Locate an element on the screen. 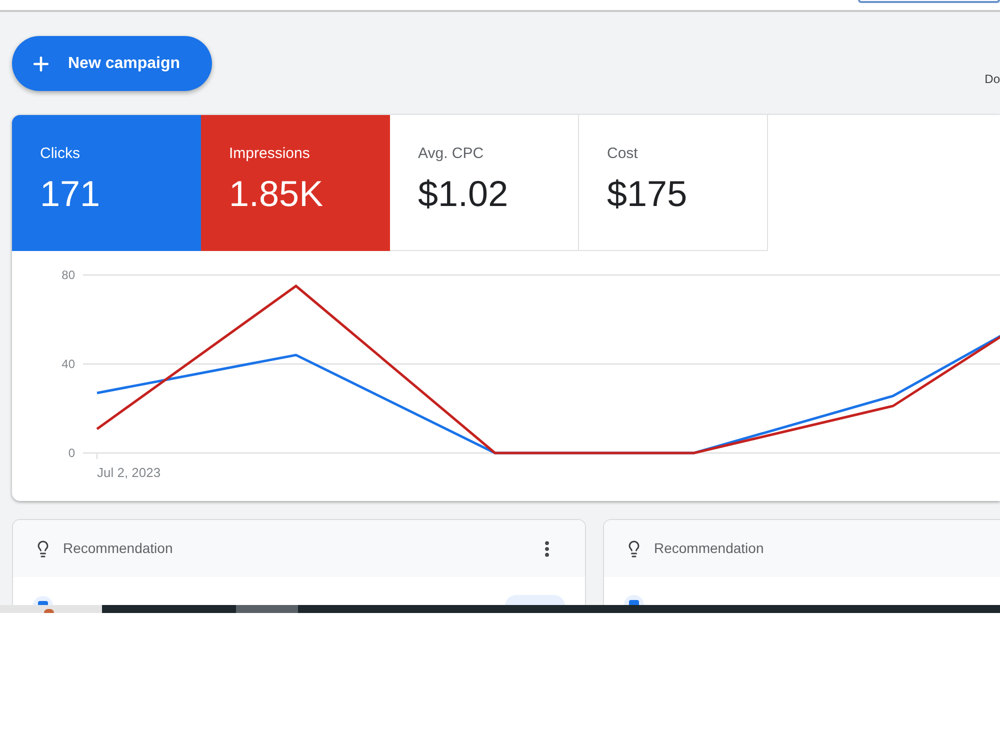 This screenshot has height=750, width=1000. metric-value: $175 is located at coordinates (647, 194).